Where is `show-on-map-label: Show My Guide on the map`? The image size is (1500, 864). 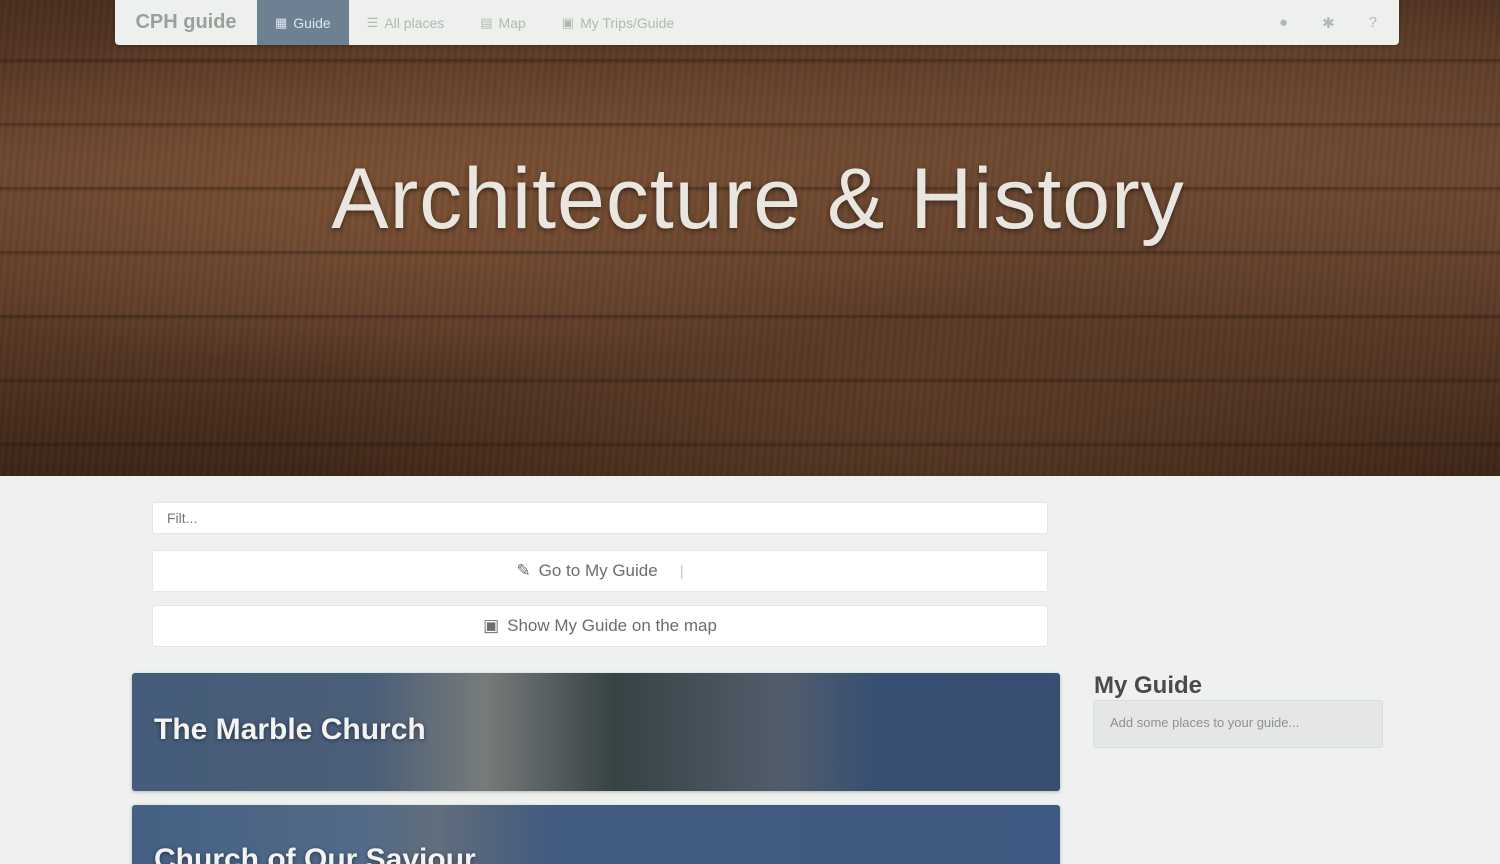 show-on-map-label: Show My Guide on the map is located at coordinates (612, 625).